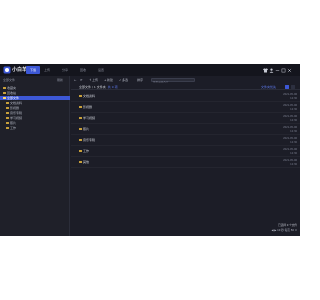 The image size is (320, 300). What do you see at coordinates (89, 140) in the screenshot?
I see `file-name: 音乐专辑` at bounding box center [89, 140].